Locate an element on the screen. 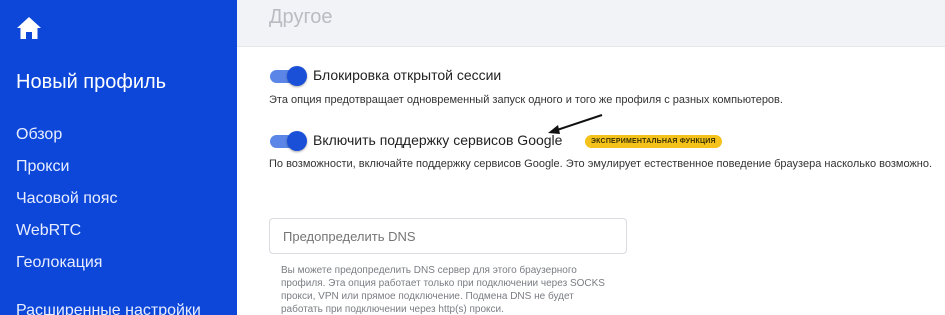 The width and height of the screenshot is (945, 315). dns-input is located at coordinates (448, 236).